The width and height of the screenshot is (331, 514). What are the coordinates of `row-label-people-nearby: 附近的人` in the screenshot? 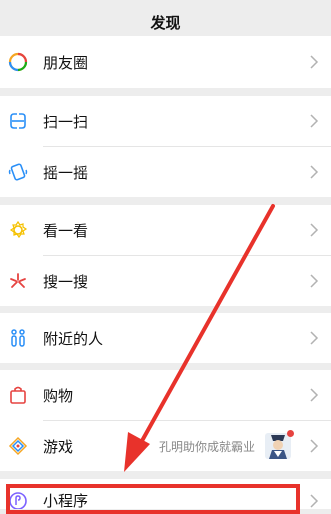 It's located at (73, 338).